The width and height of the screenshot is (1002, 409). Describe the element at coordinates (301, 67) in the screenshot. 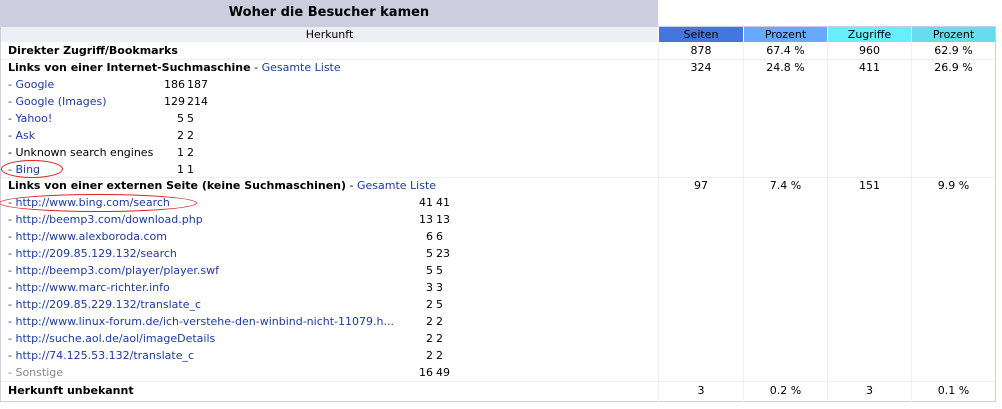

I see `search-engines-full-list-link: Gesamte Liste` at that location.